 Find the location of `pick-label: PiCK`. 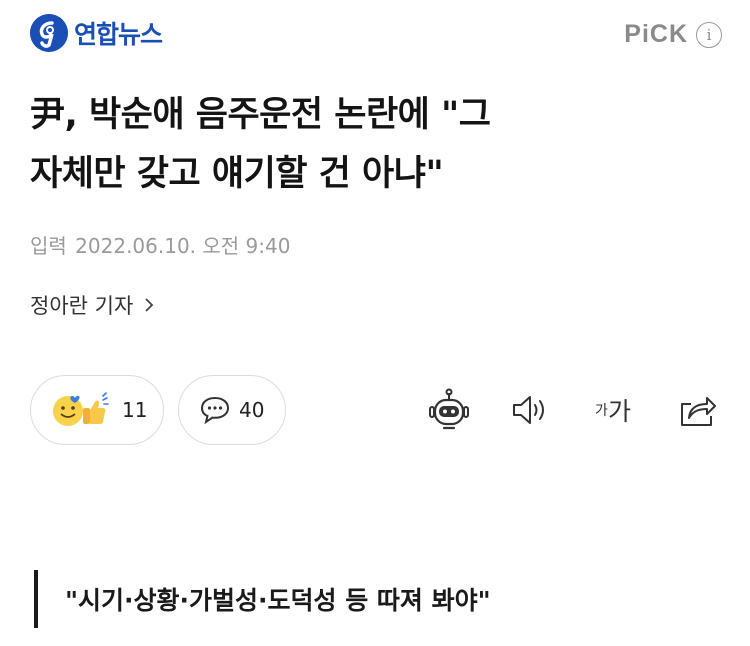

pick-label: PiCK is located at coordinates (656, 34).